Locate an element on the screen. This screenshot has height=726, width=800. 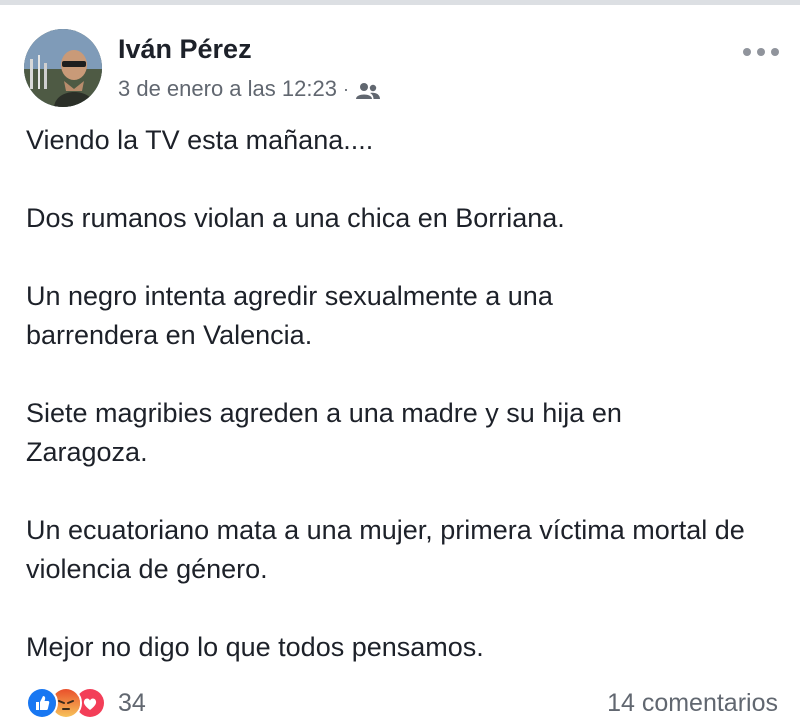
comments-count-link: 14 comentarios is located at coordinates (692, 703).